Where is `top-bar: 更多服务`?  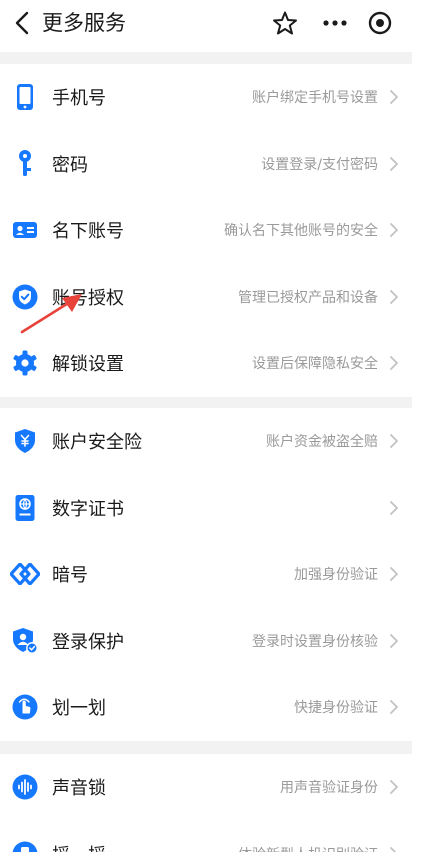
top-bar: 更多服务 is located at coordinates (206, 26).